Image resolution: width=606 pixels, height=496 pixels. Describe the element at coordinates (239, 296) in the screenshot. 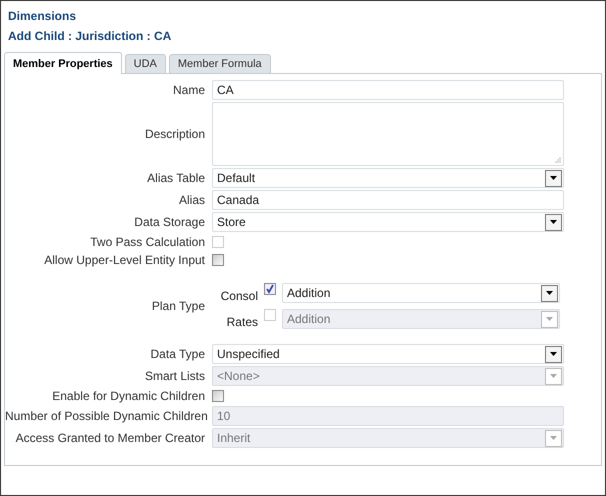

I see `plan-label: Consol` at that location.